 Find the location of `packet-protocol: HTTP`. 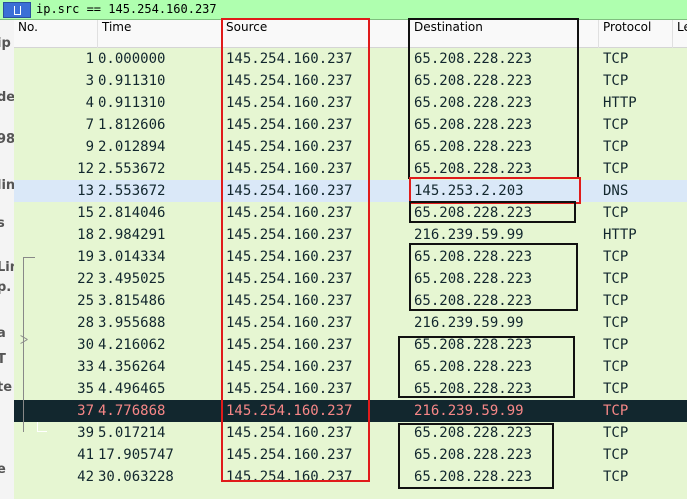

packet-protocol: HTTP is located at coordinates (620, 235).